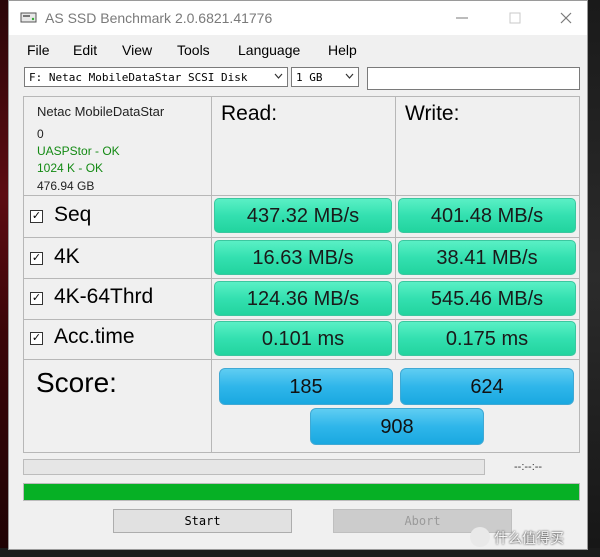  What do you see at coordinates (303, 298) in the screenshot?
I see `4k64-read-result: 124.36 MB/s` at bounding box center [303, 298].